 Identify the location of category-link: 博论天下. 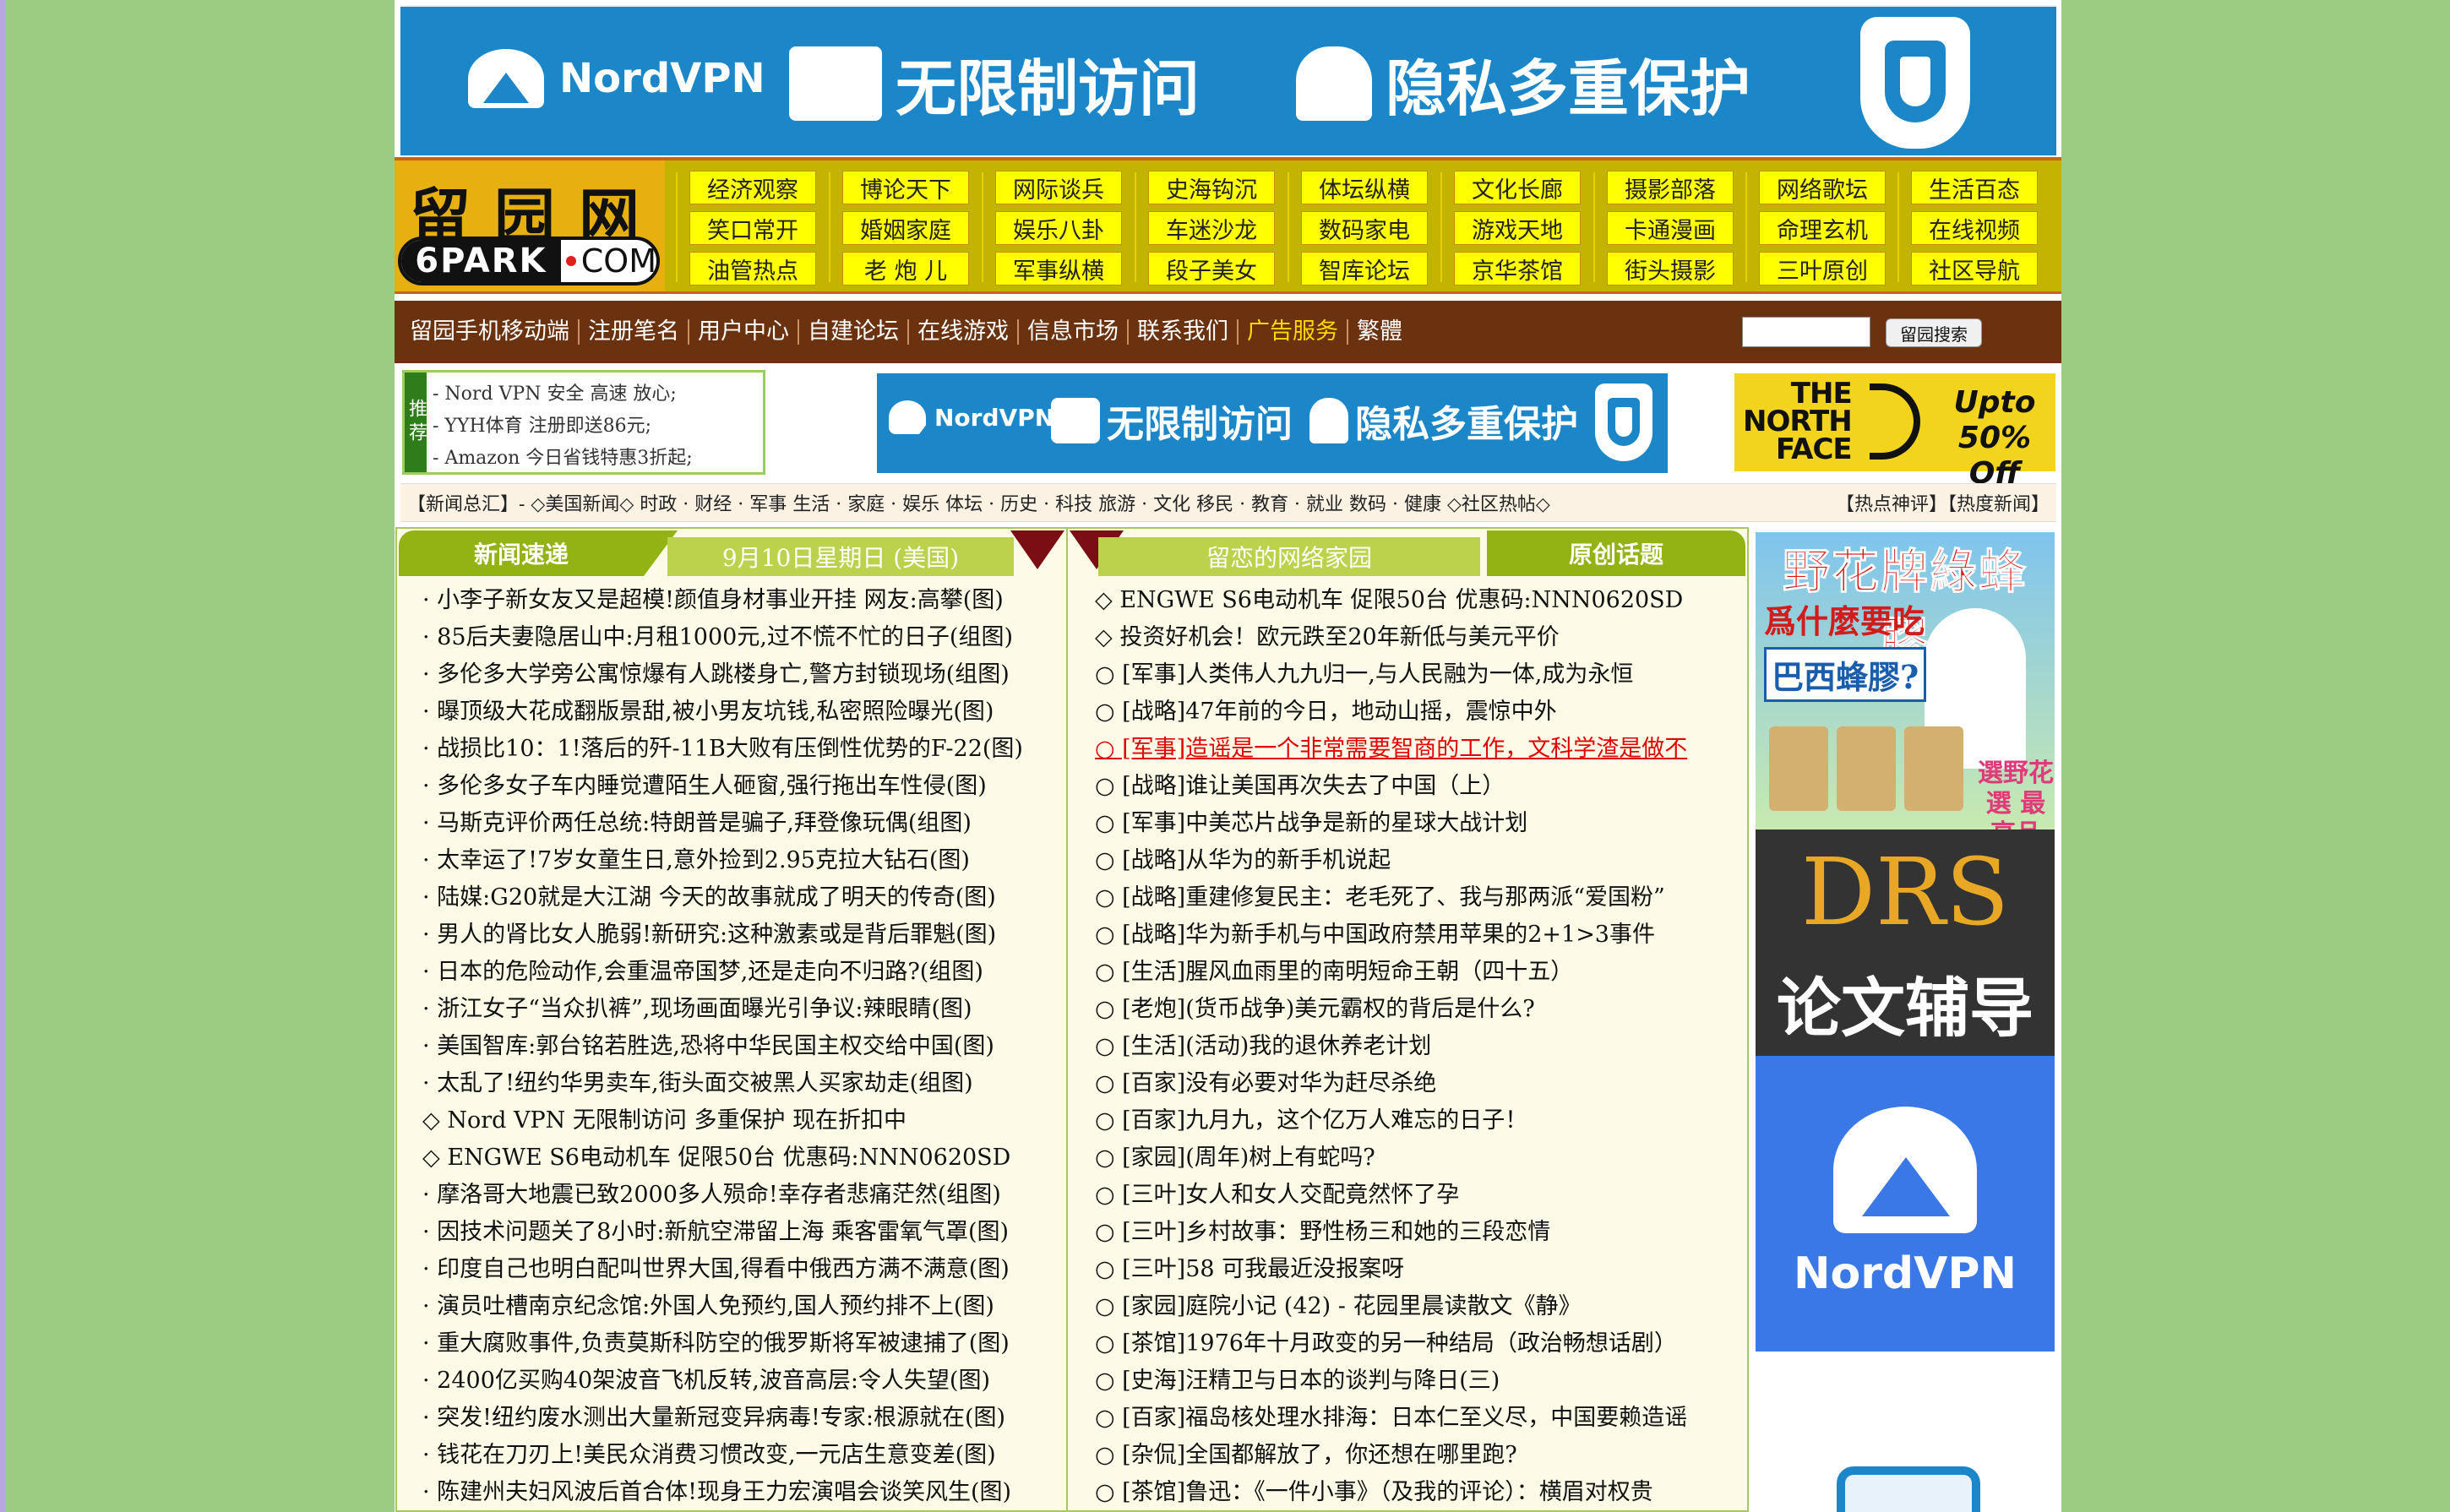
(906, 187).